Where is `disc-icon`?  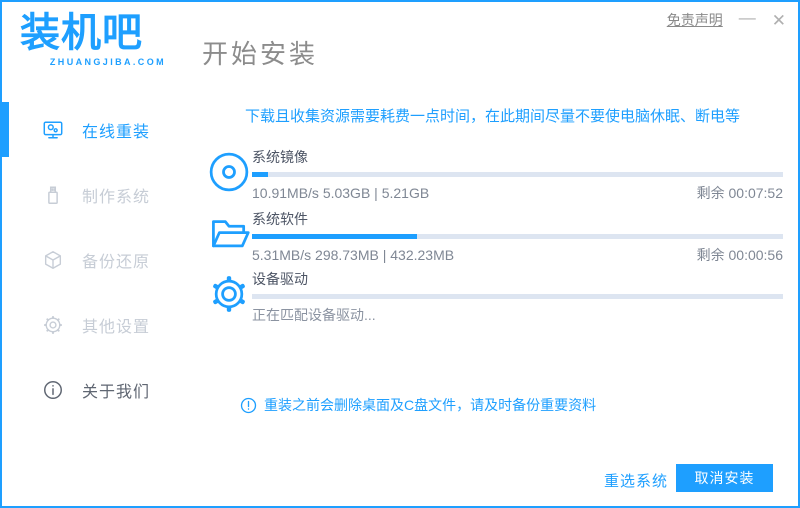 disc-icon is located at coordinates (229, 172).